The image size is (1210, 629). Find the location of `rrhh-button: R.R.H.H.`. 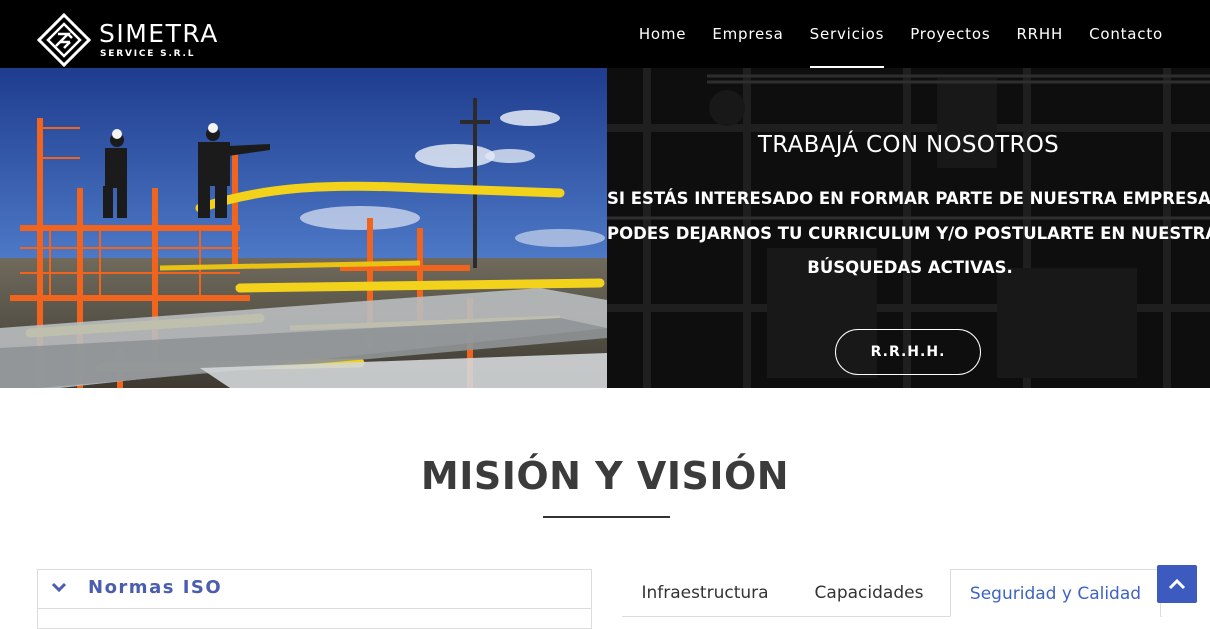

rrhh-button: R.R.H.H. is located at coordinates (908, 352).